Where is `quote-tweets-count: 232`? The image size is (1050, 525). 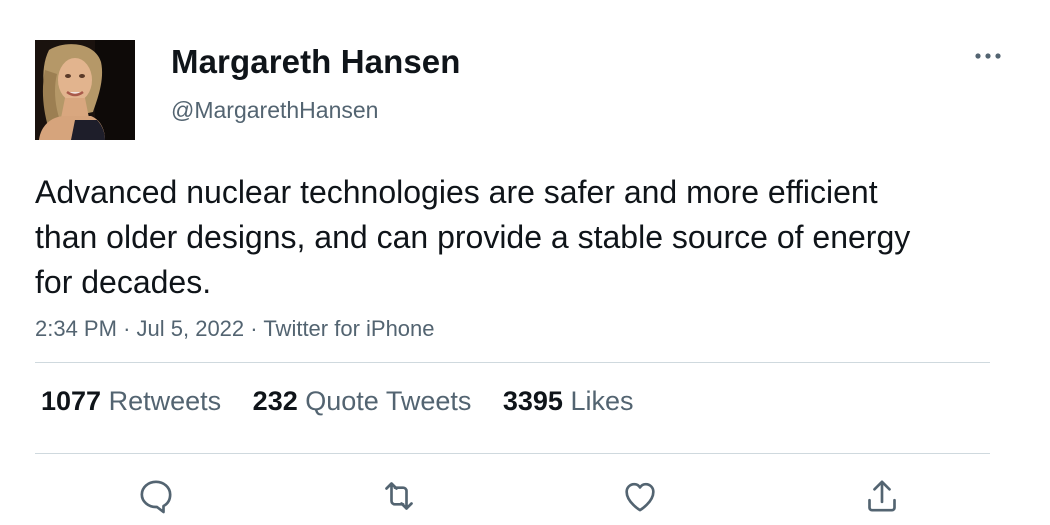
quote-tweets-count: 232 is located at coordinates (275, 401).